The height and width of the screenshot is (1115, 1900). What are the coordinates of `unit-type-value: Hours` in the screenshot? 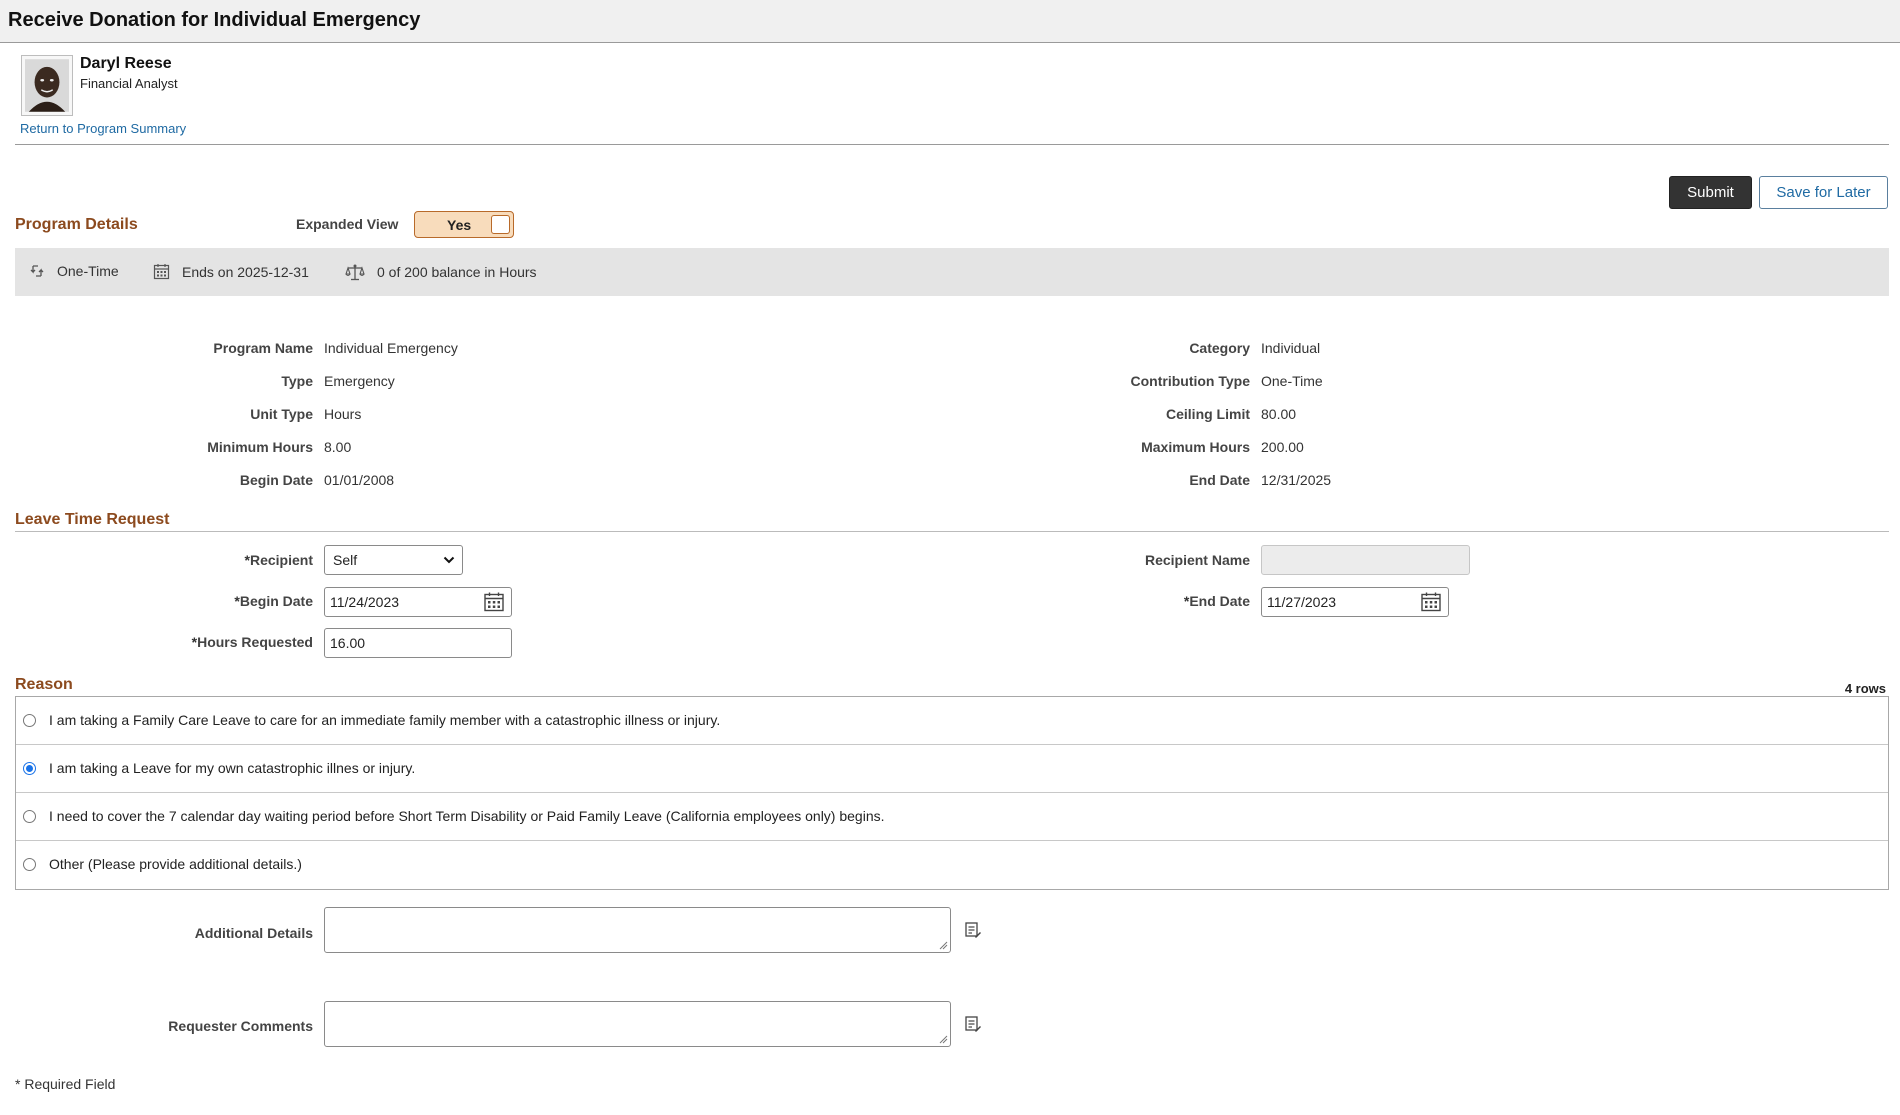 It's located at (343, 414).